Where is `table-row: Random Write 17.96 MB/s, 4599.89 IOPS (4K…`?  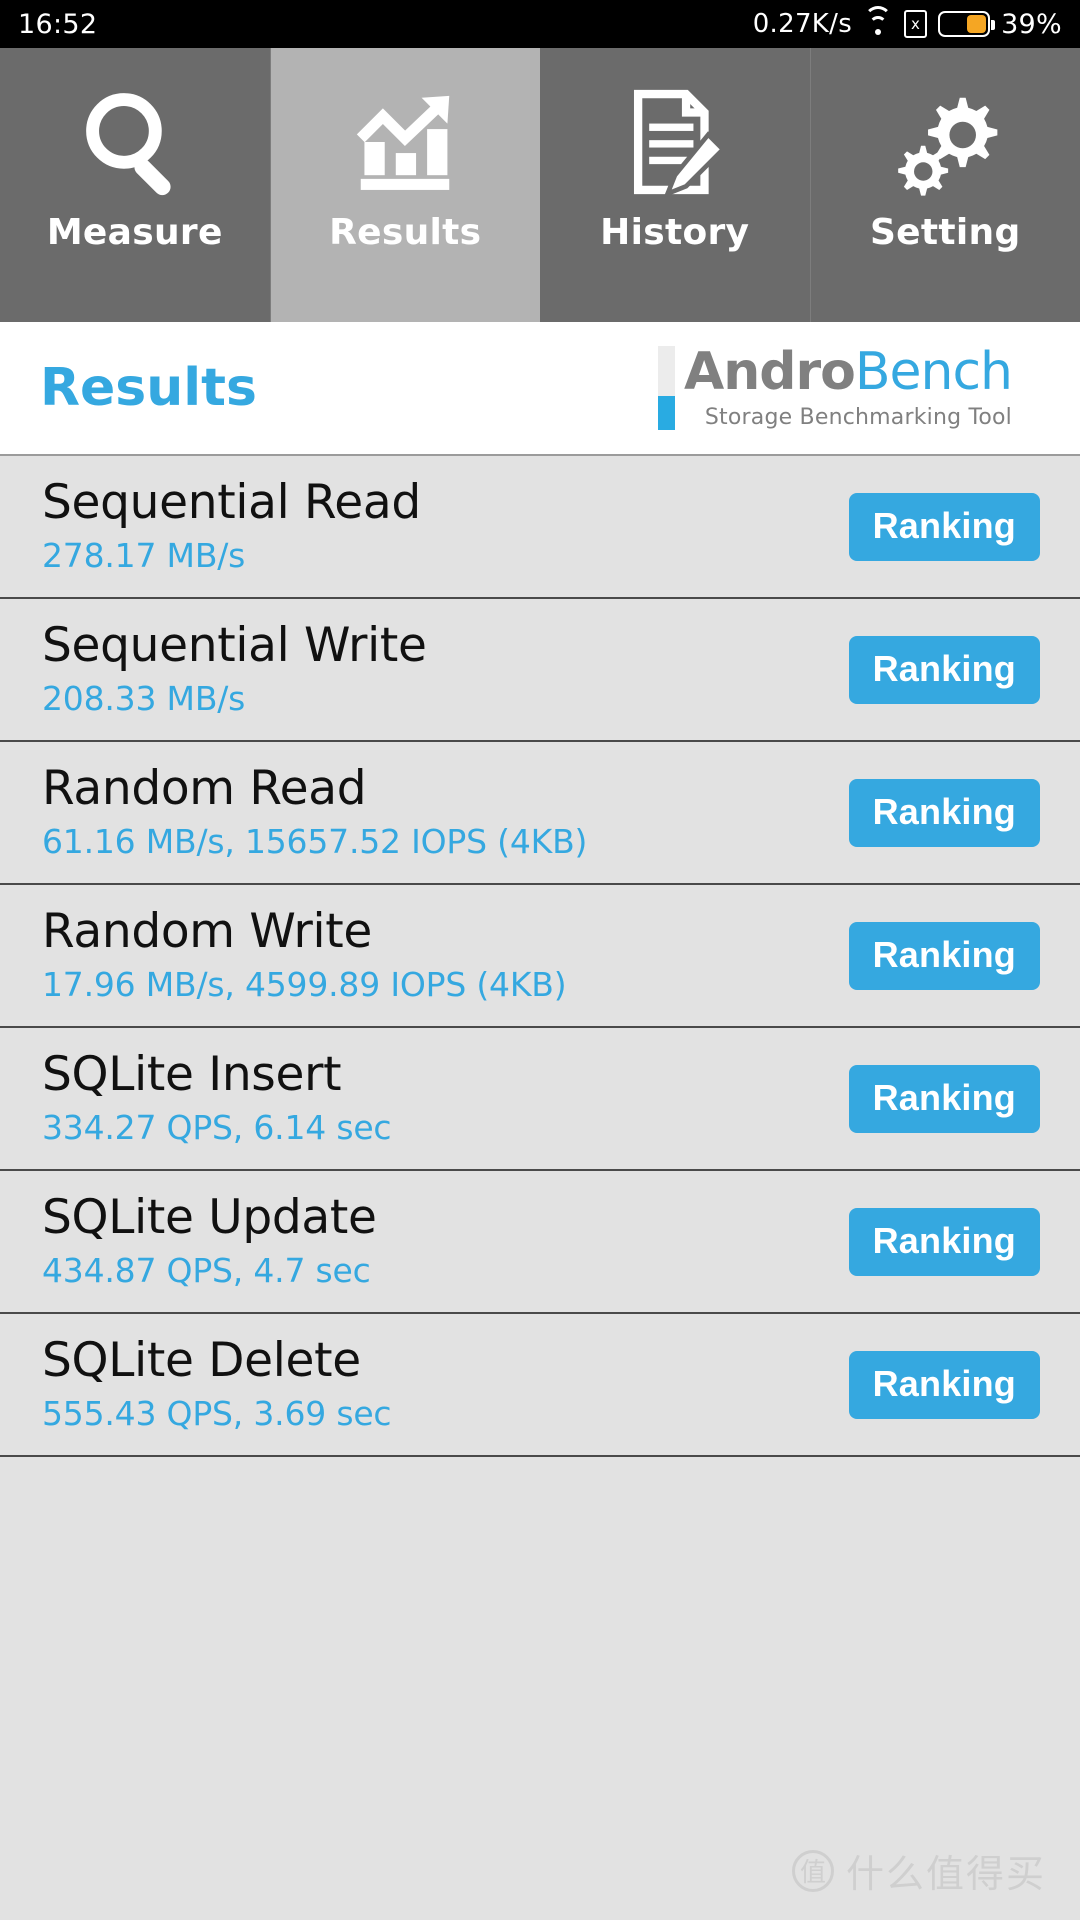 table-row: Random Write 17.96 MB/s, 4599.89 IOPS (4K… is located at coordinates (540, 956).